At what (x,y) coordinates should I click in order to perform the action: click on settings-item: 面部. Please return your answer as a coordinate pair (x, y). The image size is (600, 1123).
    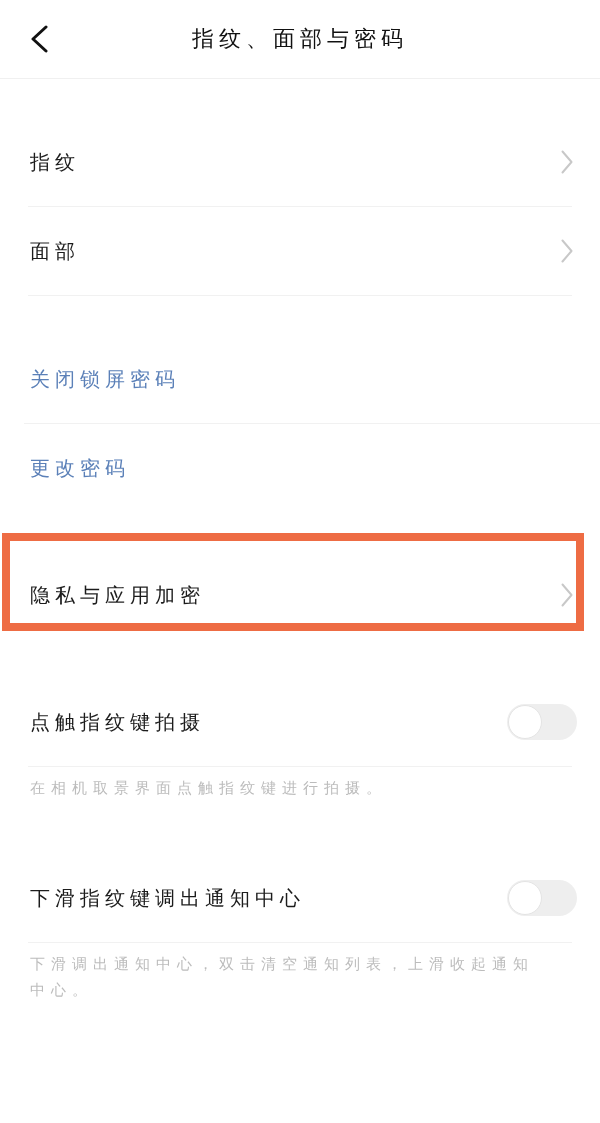
    Looking at the image, I should click on (300, 251).